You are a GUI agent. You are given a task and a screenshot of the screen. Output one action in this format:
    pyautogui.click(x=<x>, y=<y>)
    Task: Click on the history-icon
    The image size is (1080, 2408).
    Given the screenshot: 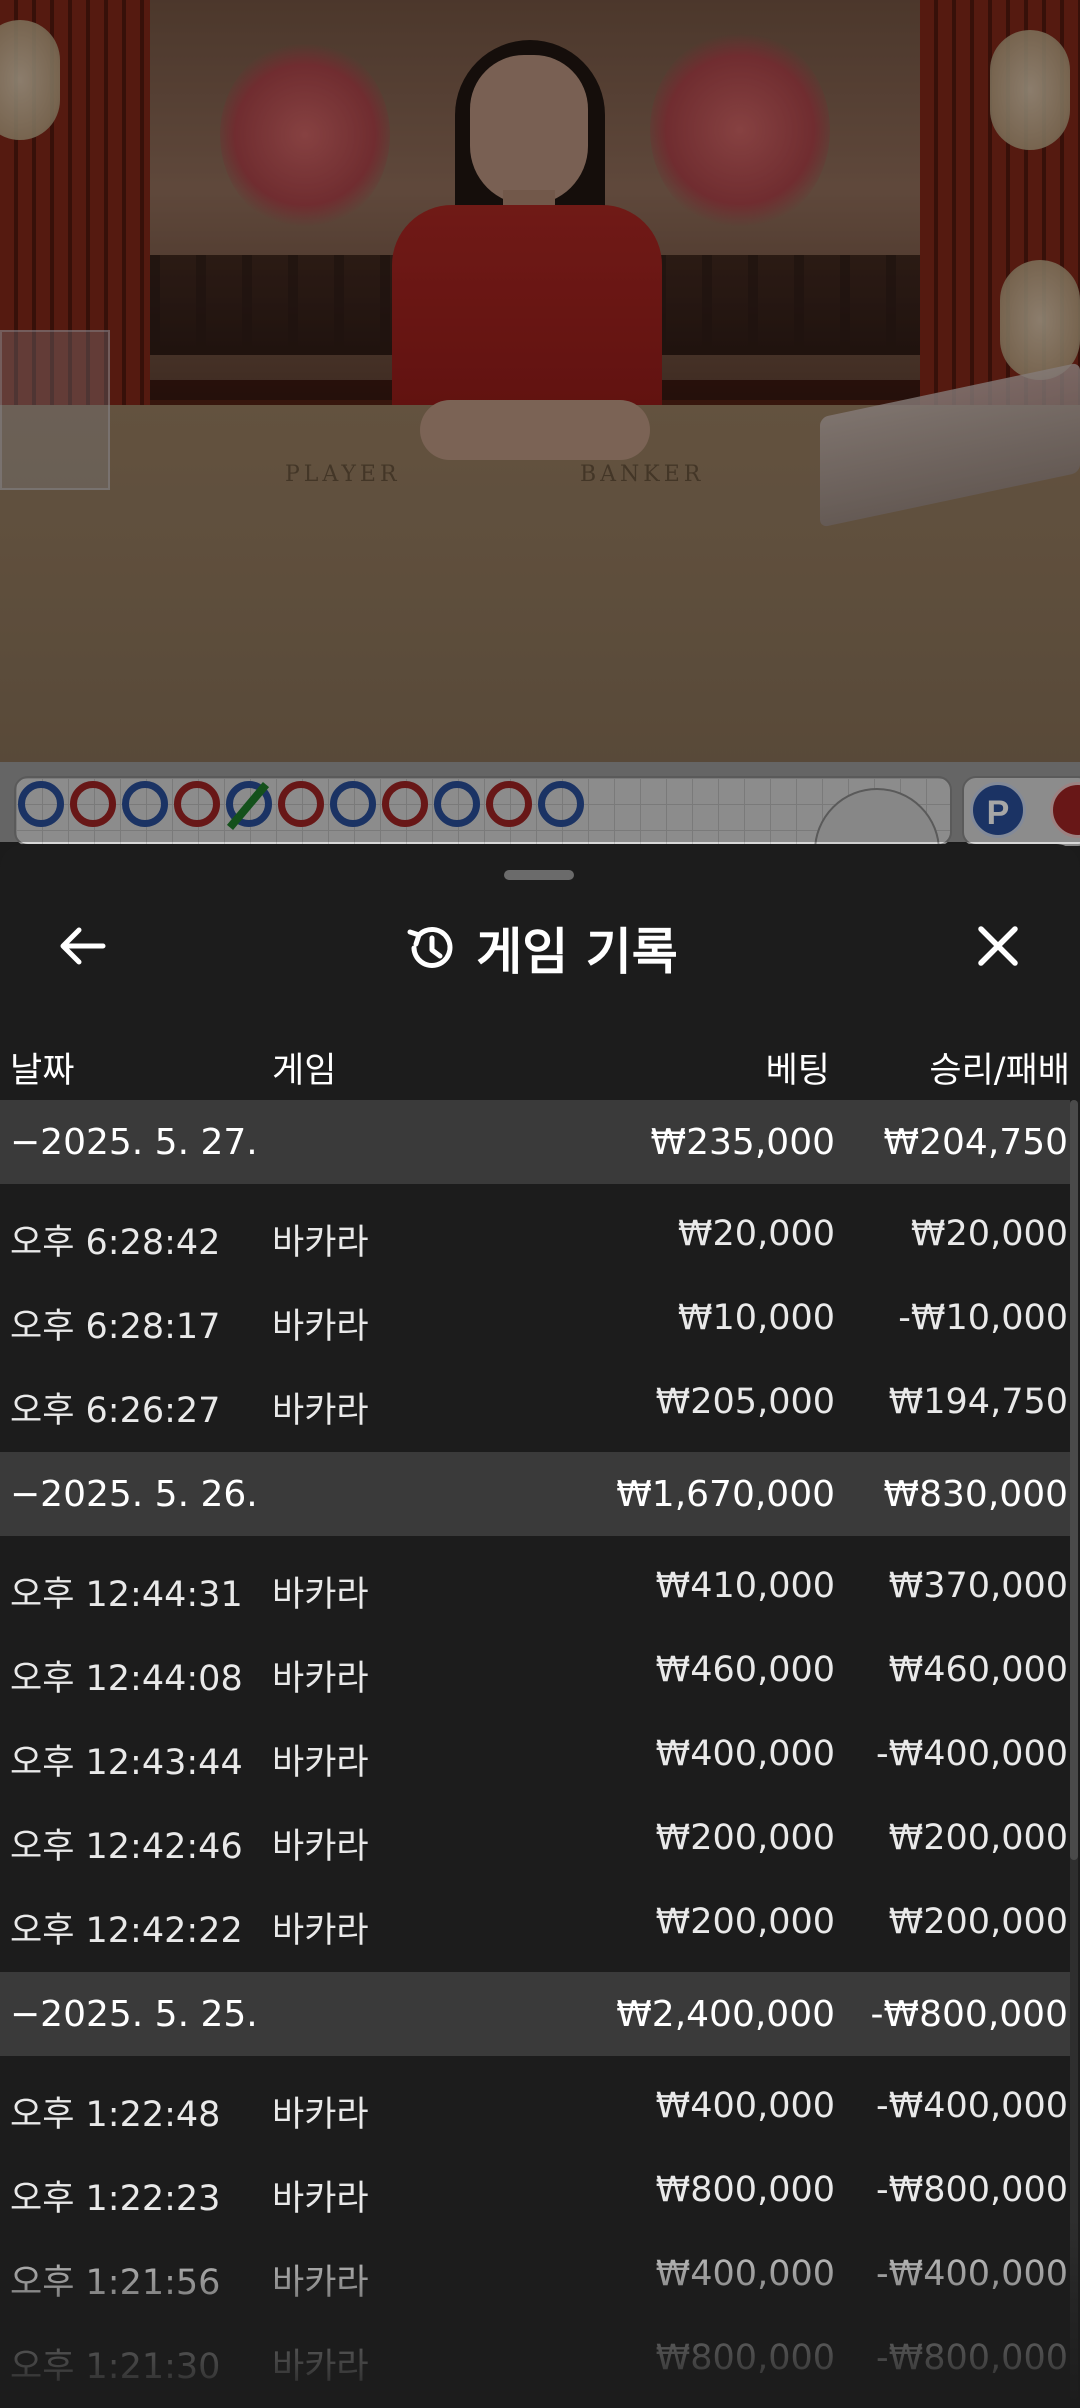 What is the action you would take?
    pyautogui.click(x=430, y=947)
    